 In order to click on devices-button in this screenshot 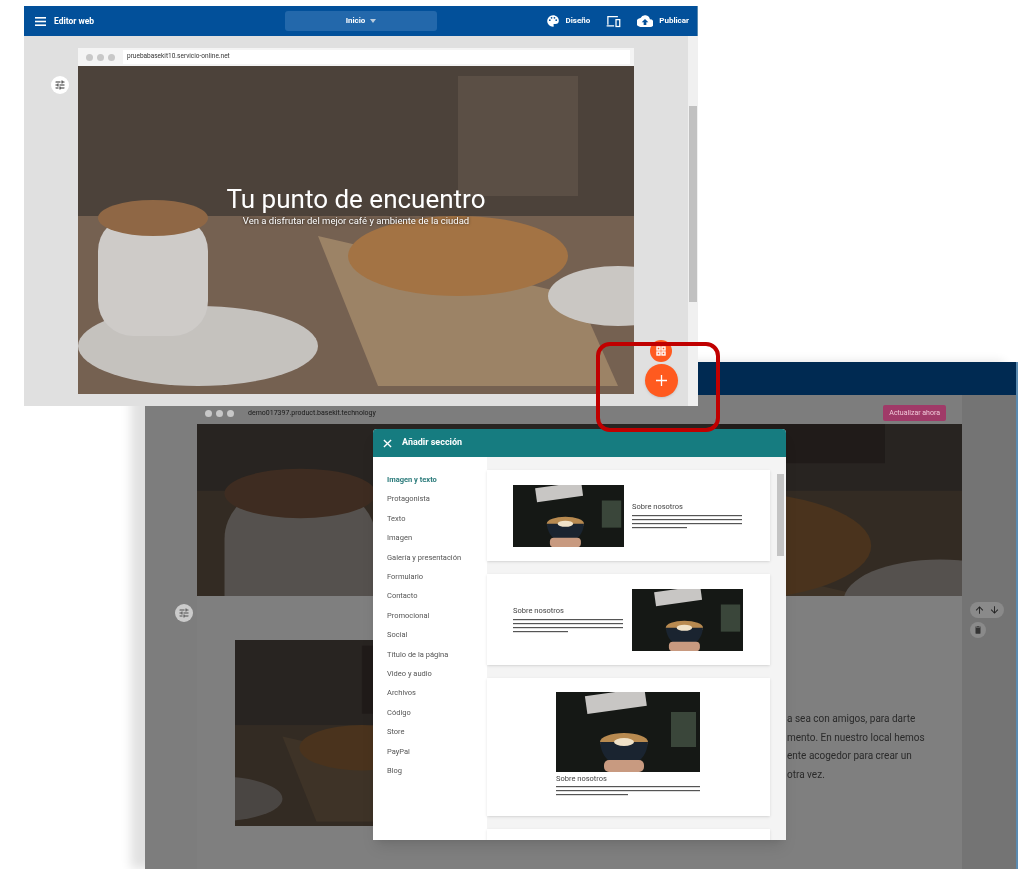, I will do `click(614, 21)`.